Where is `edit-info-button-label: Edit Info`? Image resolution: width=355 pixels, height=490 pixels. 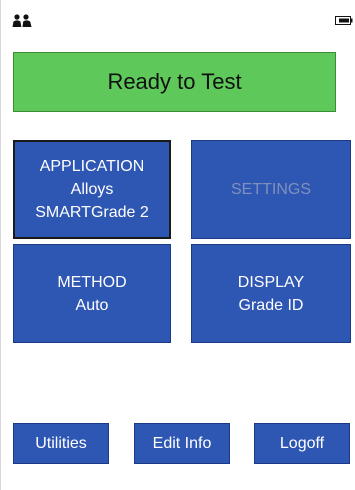 edit-info-button-label: Edit Info is located at coordinates (182, 443).